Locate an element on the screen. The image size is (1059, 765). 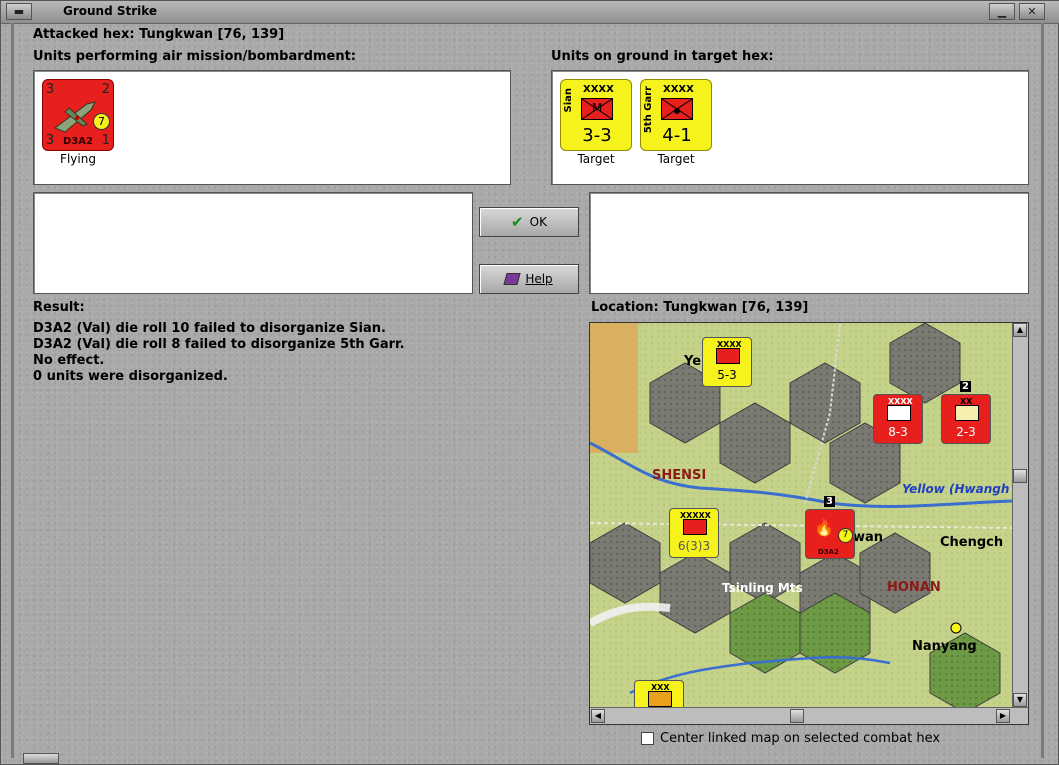
counter-name: D3A2 is located at coordinates (828, 552).